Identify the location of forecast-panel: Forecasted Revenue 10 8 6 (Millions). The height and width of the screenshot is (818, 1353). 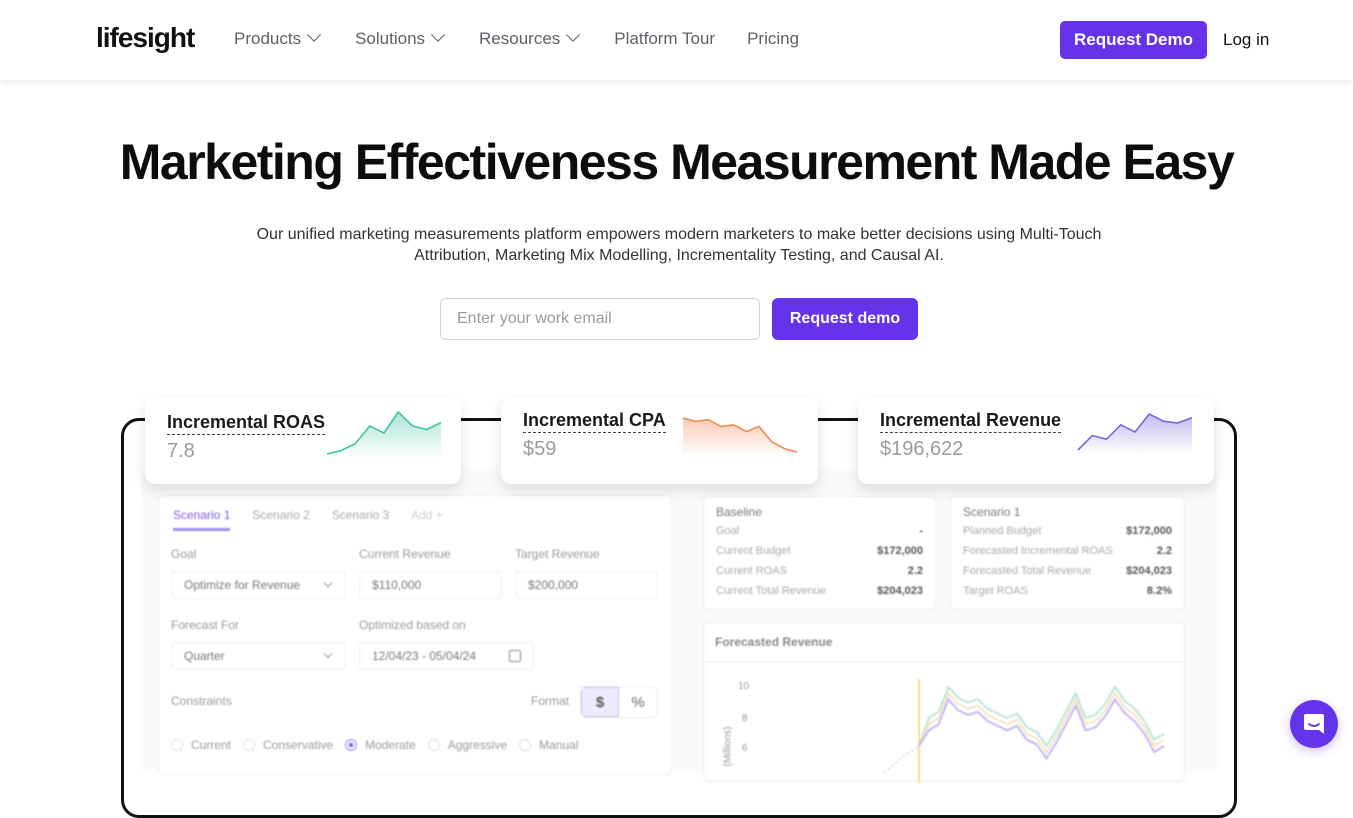
(944, 702).